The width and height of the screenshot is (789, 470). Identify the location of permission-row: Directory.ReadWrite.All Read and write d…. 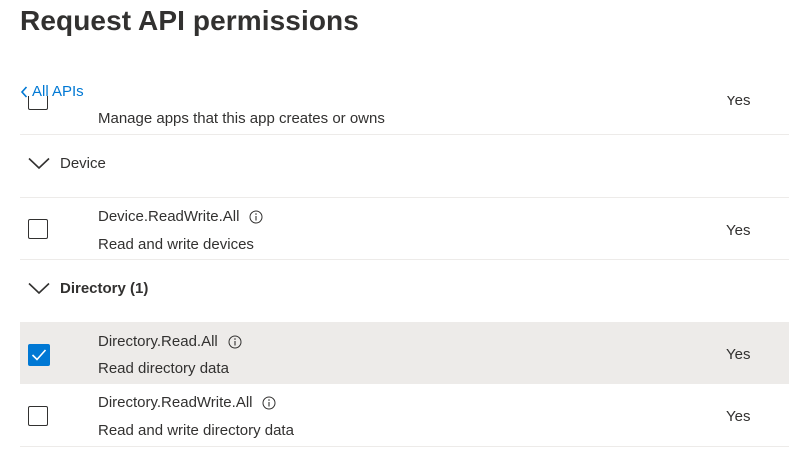
(404, 415).